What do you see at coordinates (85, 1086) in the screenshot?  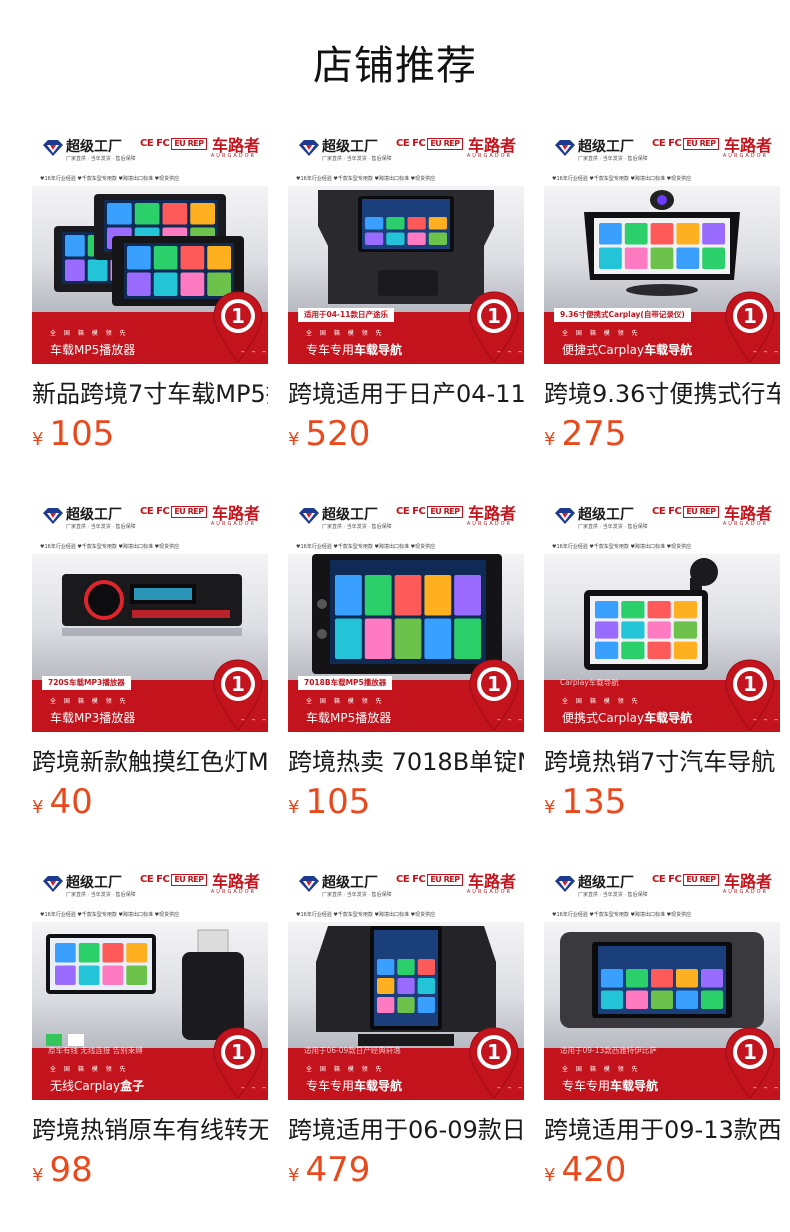 I see `footer-normal-text: 无线Carplay` at bounding box center [85, 1086].